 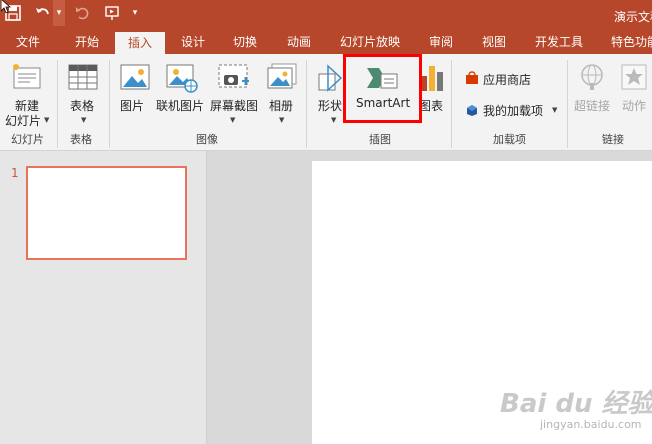 What do you see at coordinates (330, 105) in the screenshot?
I see `shapes-label: 形状` at bounding box center [330, 105].